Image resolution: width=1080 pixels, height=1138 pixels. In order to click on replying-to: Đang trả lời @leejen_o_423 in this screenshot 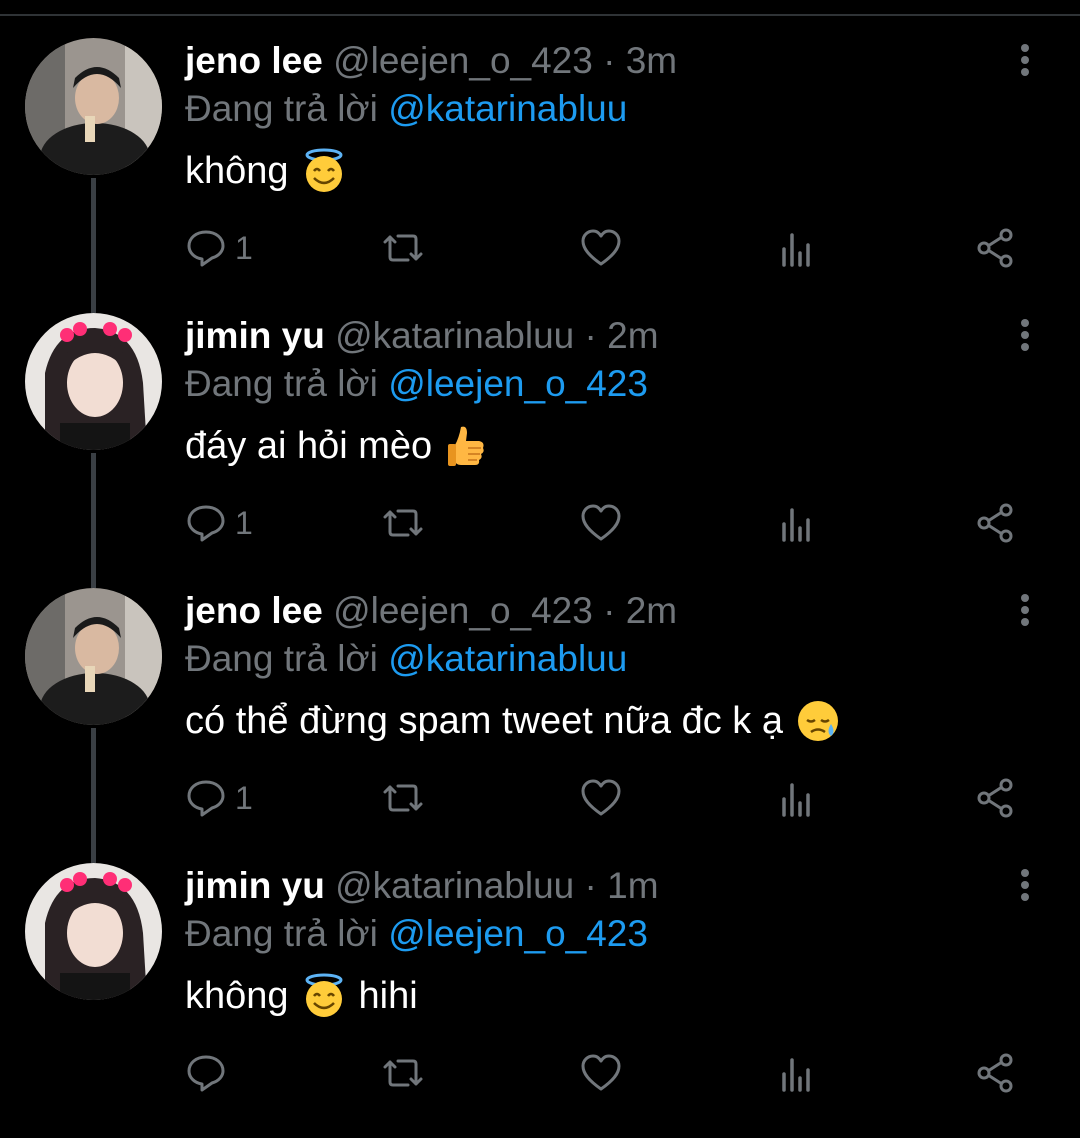, I will do `click(416, 384)`.